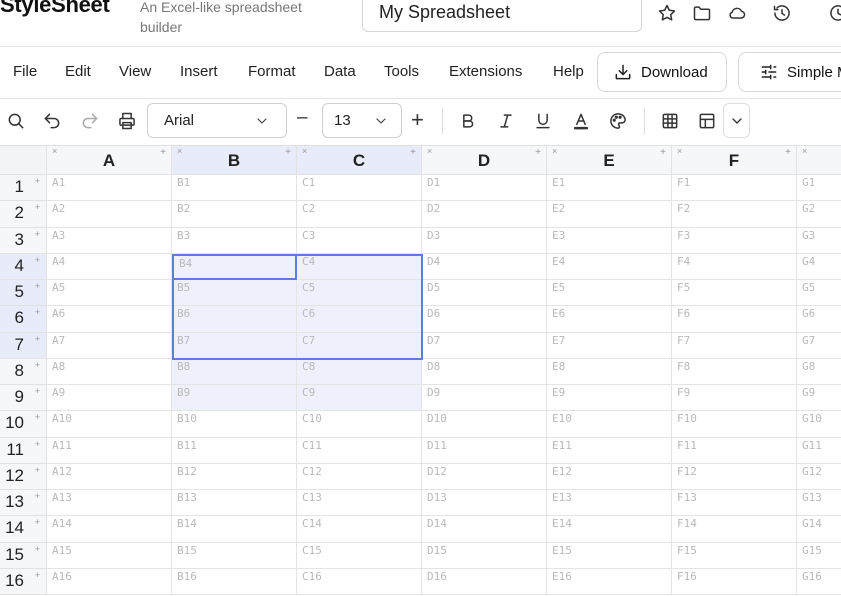  Describe the element at coordinates (23, 555) in the screenshot. I see `row-header-15: 15 +` at that location.